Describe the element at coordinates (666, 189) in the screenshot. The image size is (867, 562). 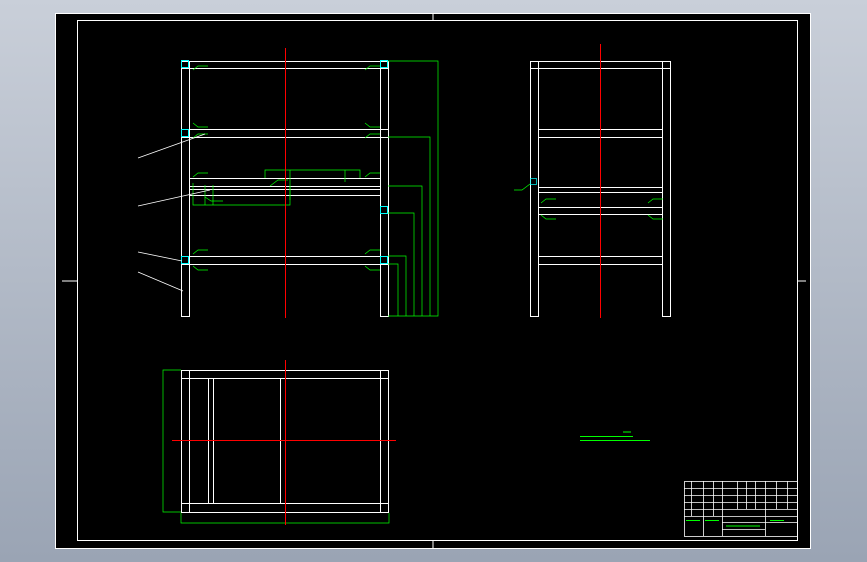
I see `side-right-post` at that location.